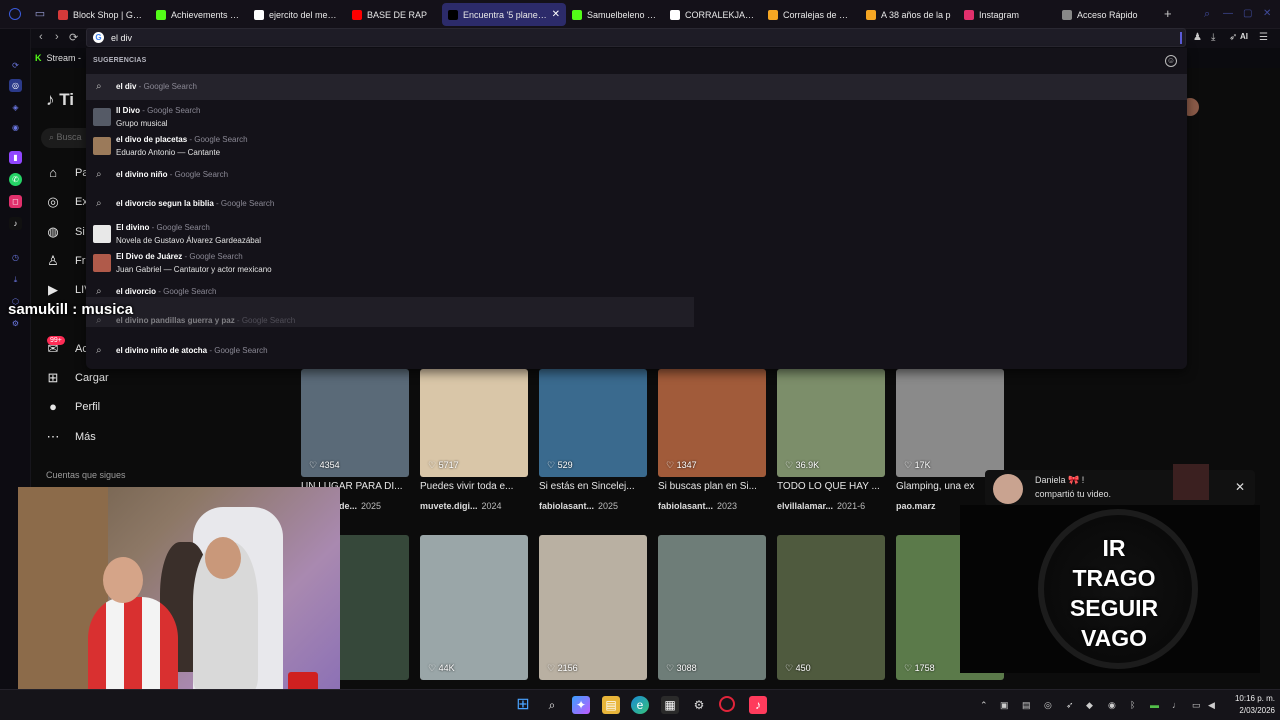 The height and width of the screenshot is (720, 1280). Describe the element at coordinates (40, 14) in the screenshot. I see `tab-switcher-icon: ▭` at that location.